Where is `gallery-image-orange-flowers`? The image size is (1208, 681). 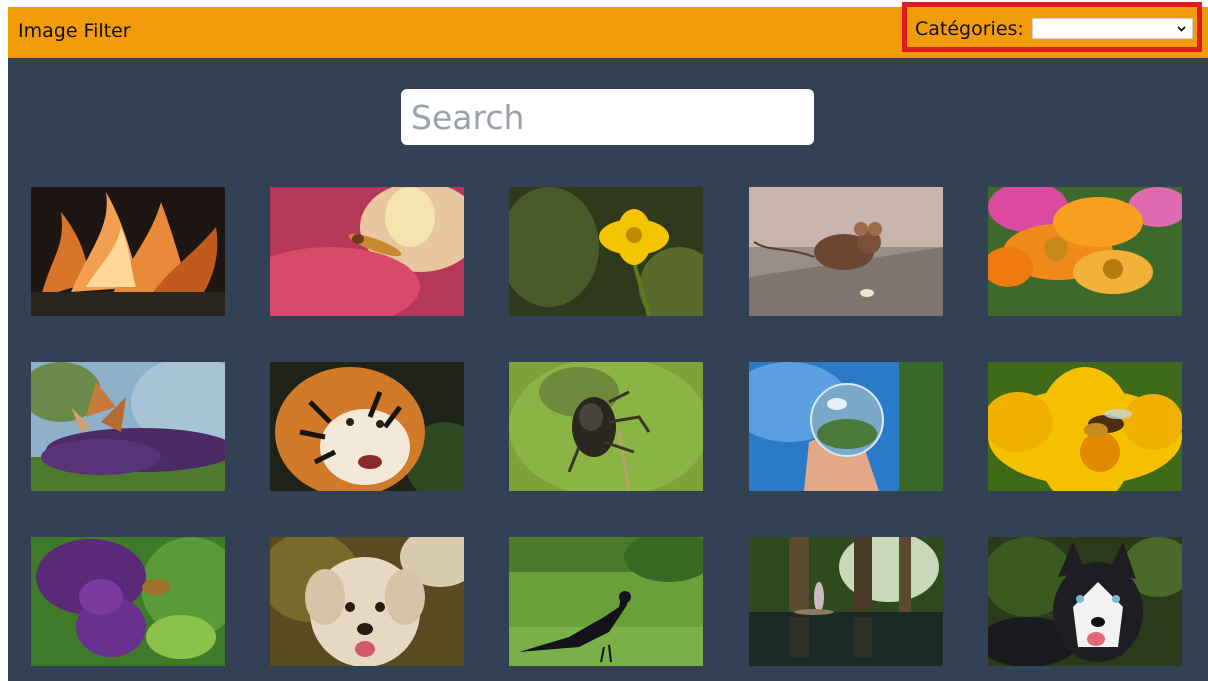 gallery-image-orange-flowers is located at coordinates (1085, 251).